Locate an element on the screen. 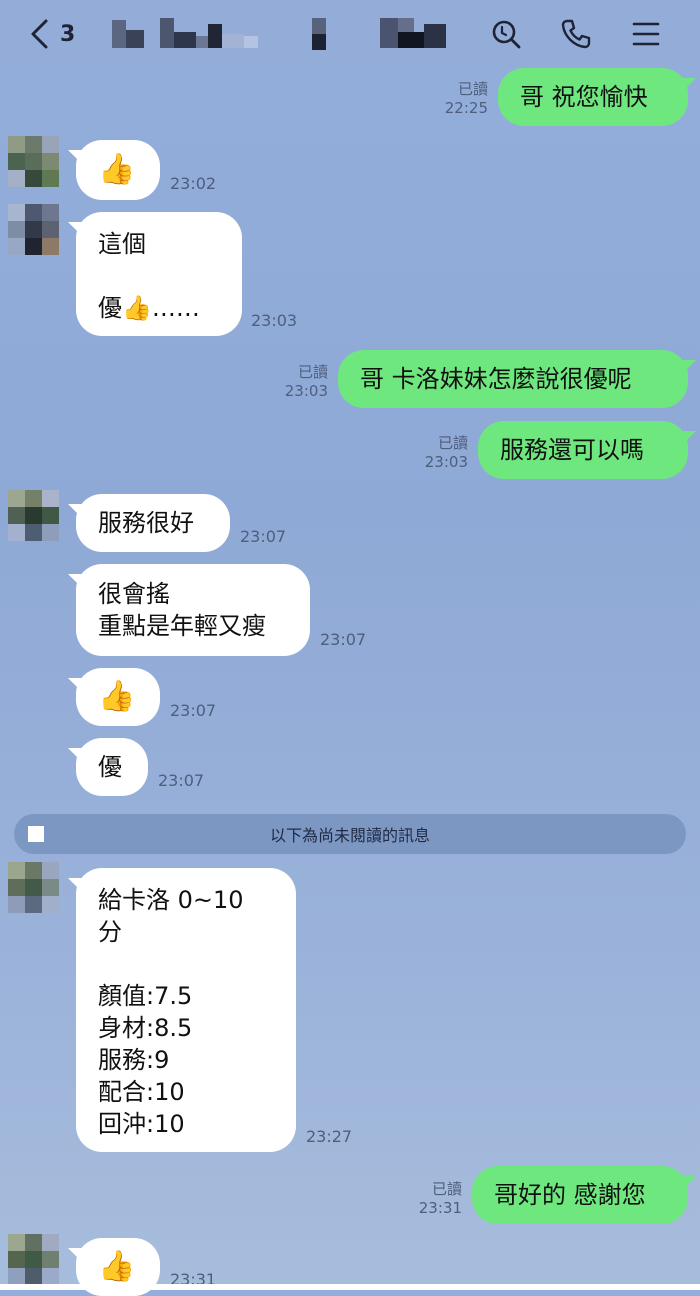 This screenshot has width=700, height=1296. chat-header: 3 is located at coordinates (350, 34).